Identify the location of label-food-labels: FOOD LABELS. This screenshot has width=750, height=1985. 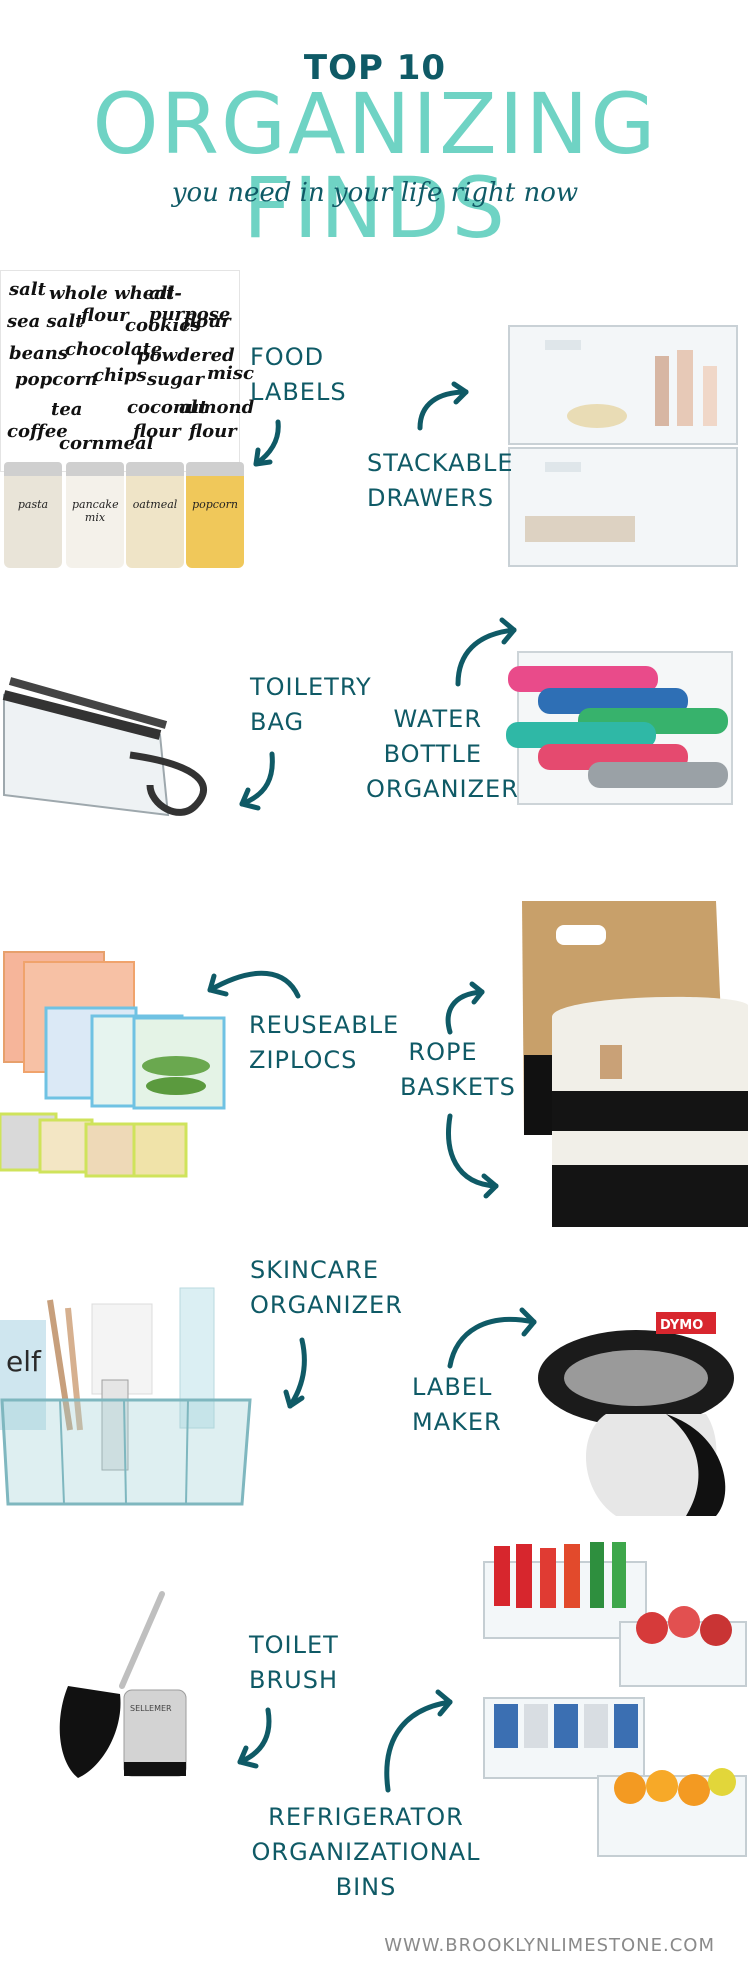
(298, 374).